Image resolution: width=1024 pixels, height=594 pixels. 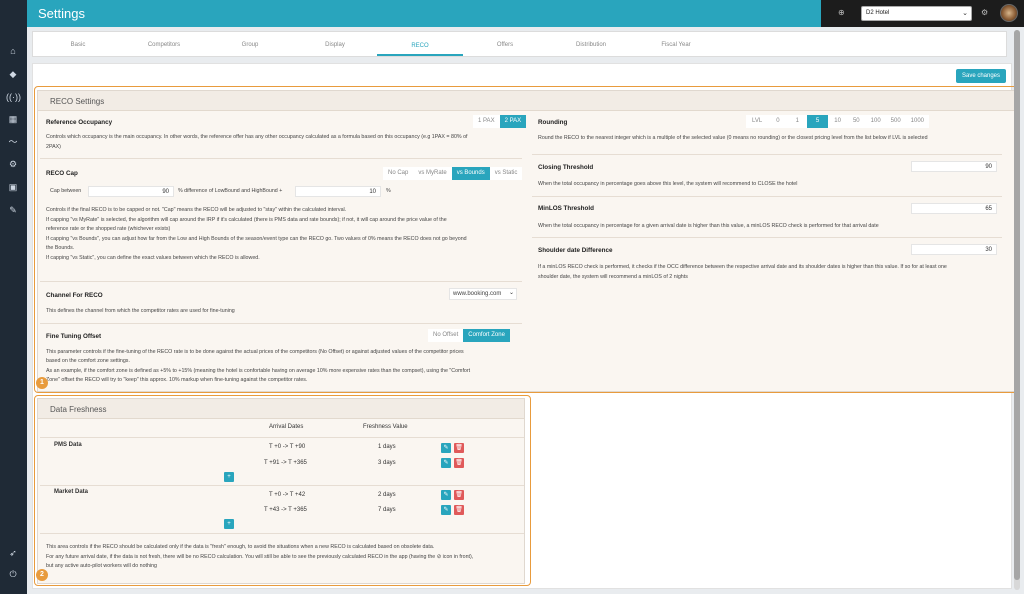 What do you see at coordinates (486, 335) in the screenshot?
I see `option-comfort-zone: Comfort Zone` at bounding box center [486, 335].